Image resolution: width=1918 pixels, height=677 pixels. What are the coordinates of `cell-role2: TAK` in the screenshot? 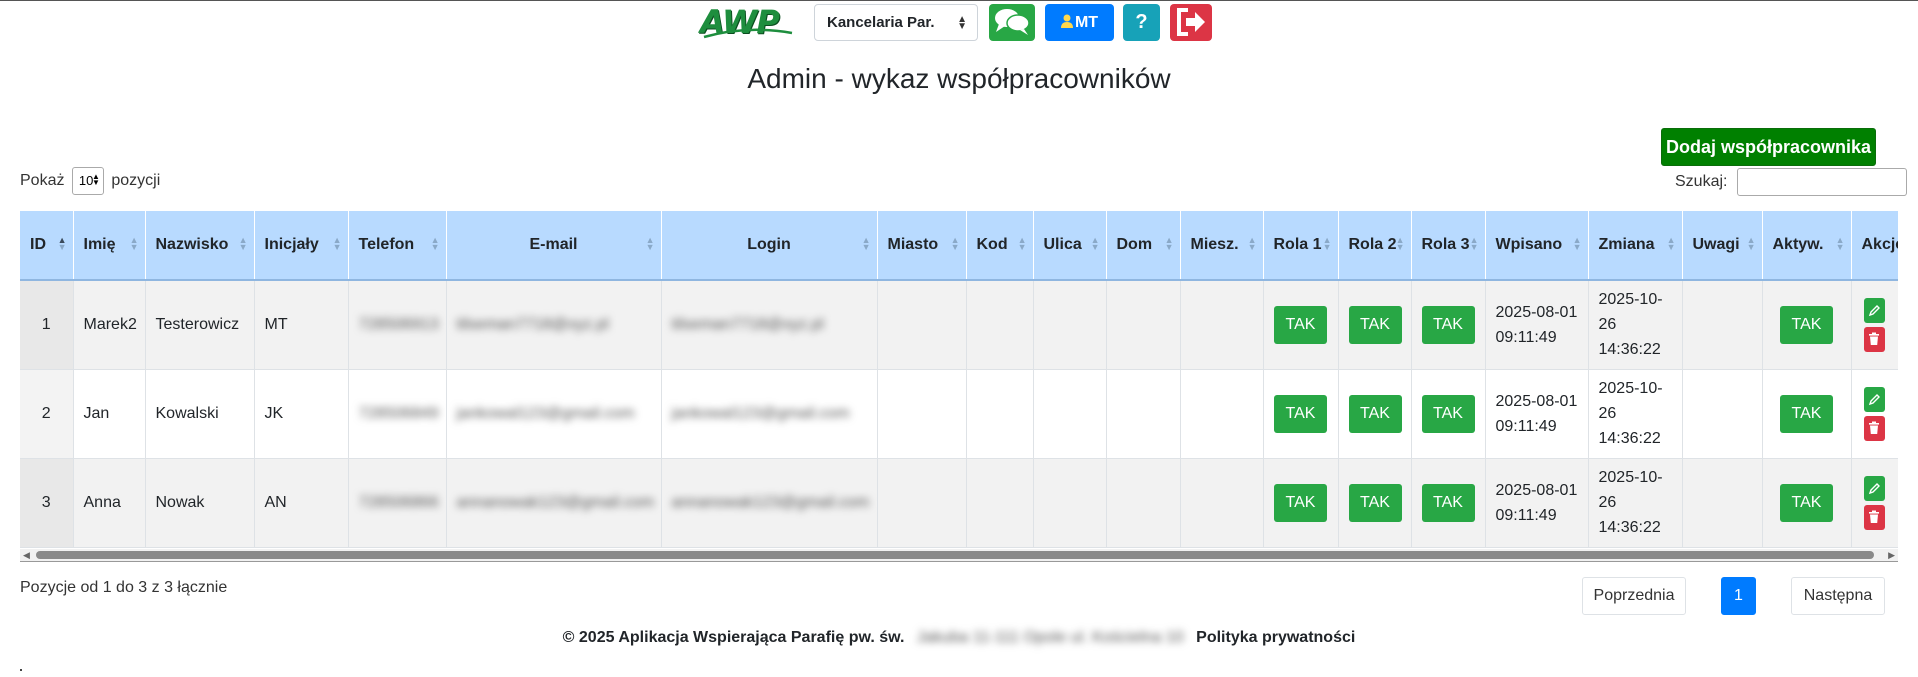 It's located at (1375, 503).